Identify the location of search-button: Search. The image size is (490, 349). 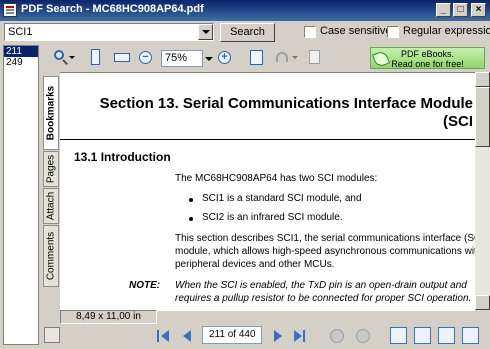
(247, 32).